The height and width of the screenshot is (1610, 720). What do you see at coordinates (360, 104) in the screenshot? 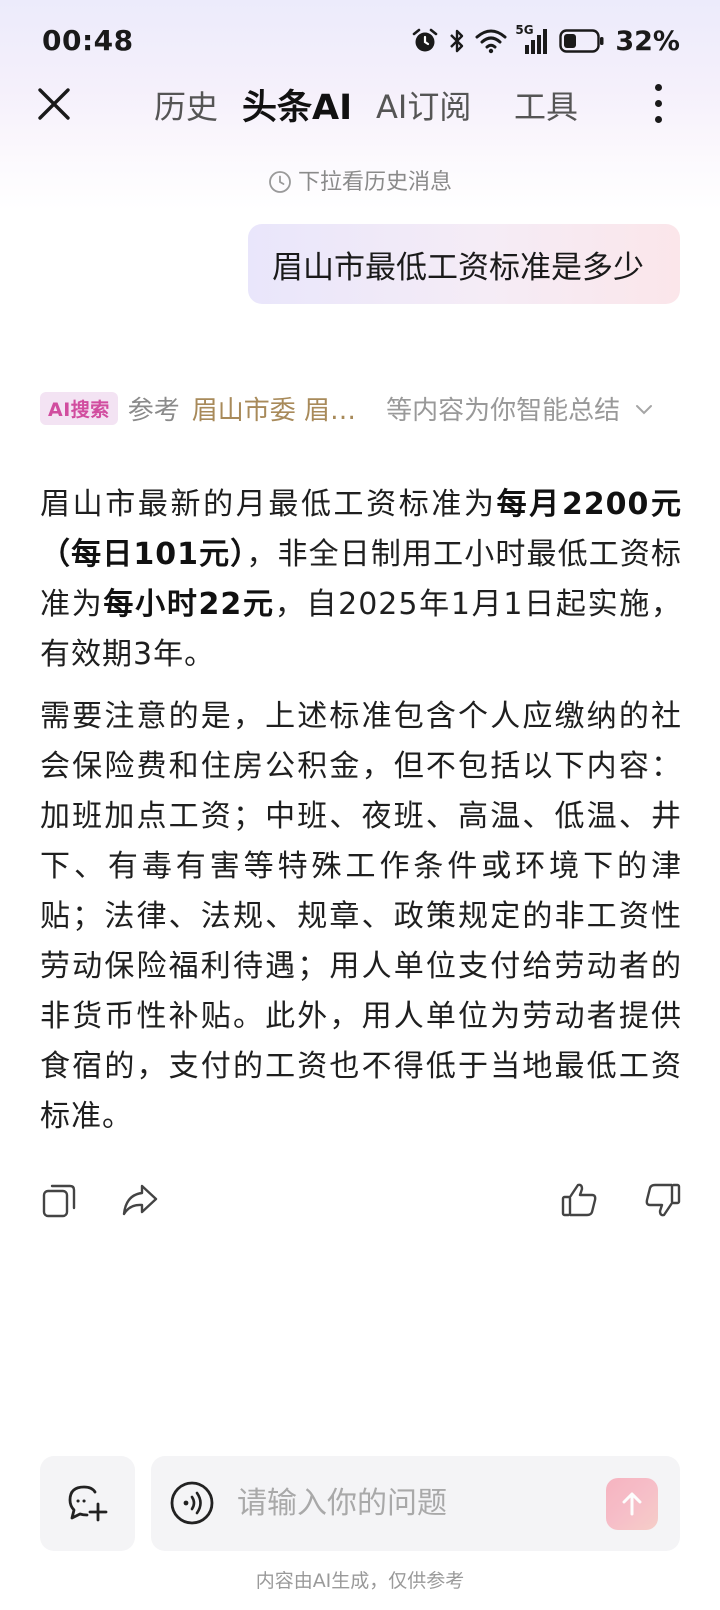
I see `top-nav: 历史 头条AI AI订阅 工具` at bounding box center [360, 104].